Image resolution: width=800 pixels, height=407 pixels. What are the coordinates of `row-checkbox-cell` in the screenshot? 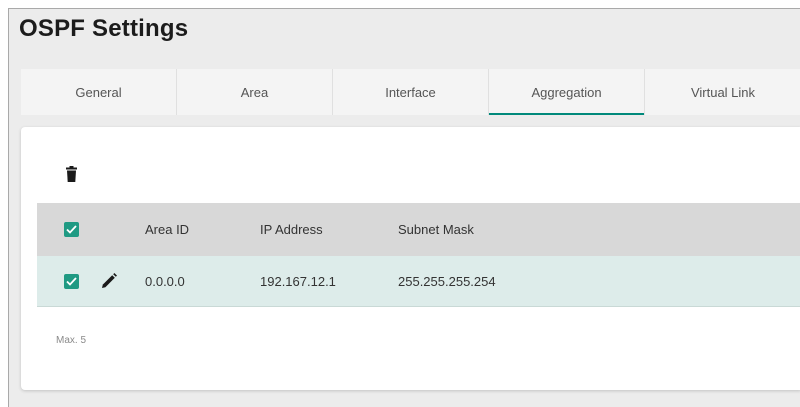 It's located at (71, 281).